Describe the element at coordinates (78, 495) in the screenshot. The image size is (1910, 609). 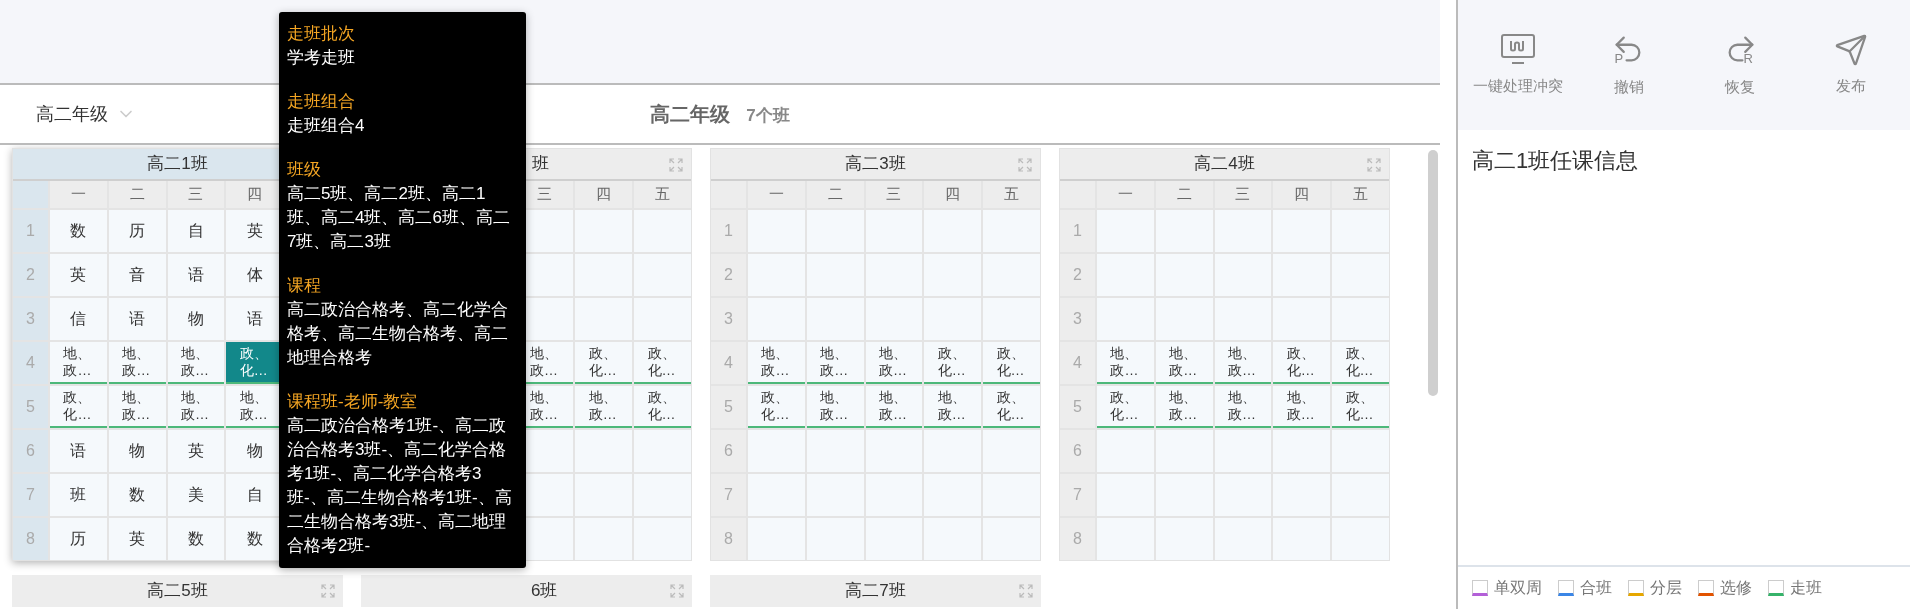
I see `timetable-cell: 班` at that location.